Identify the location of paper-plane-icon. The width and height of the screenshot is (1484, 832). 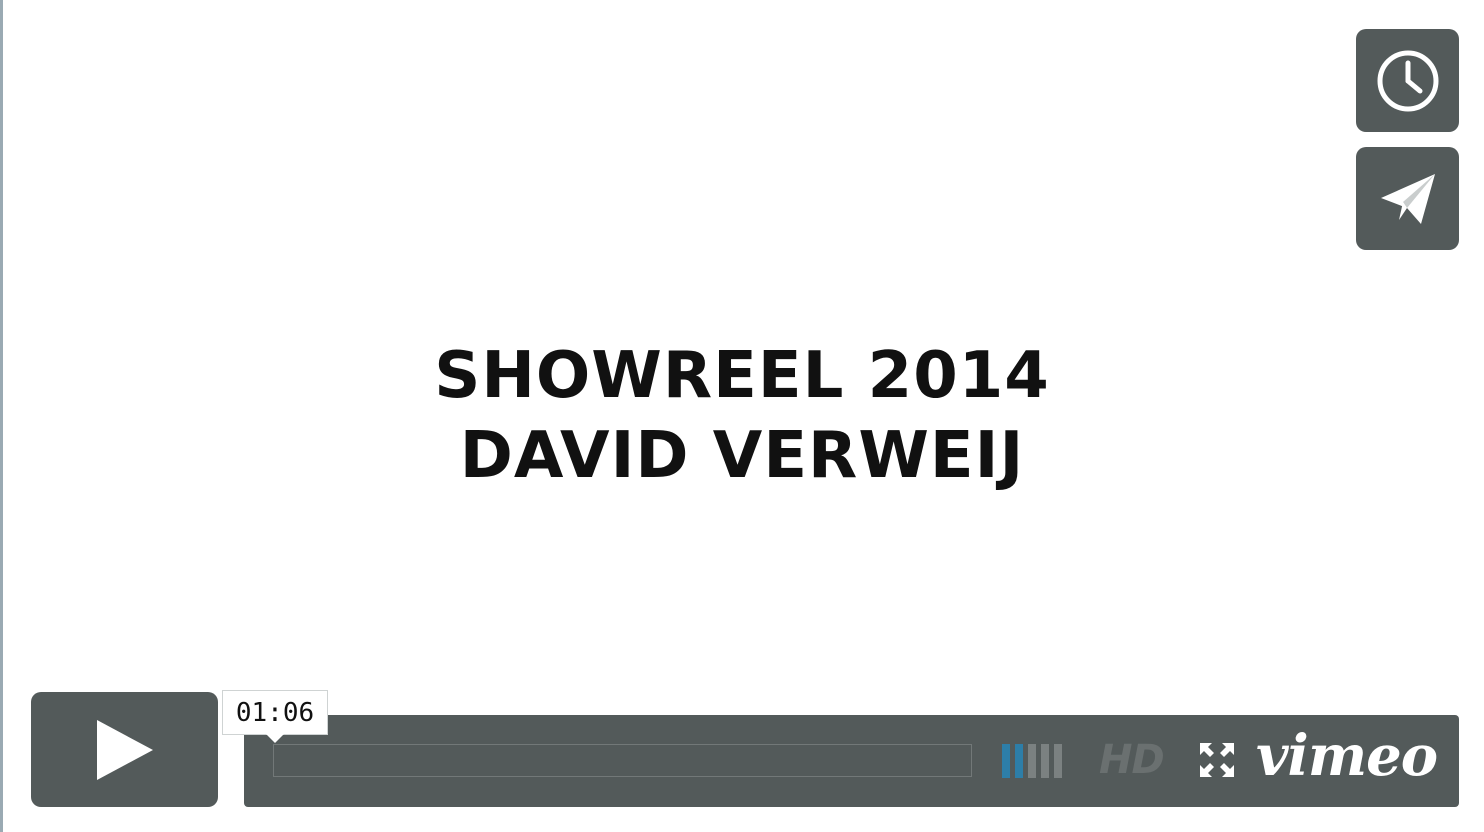
(1407, 198).